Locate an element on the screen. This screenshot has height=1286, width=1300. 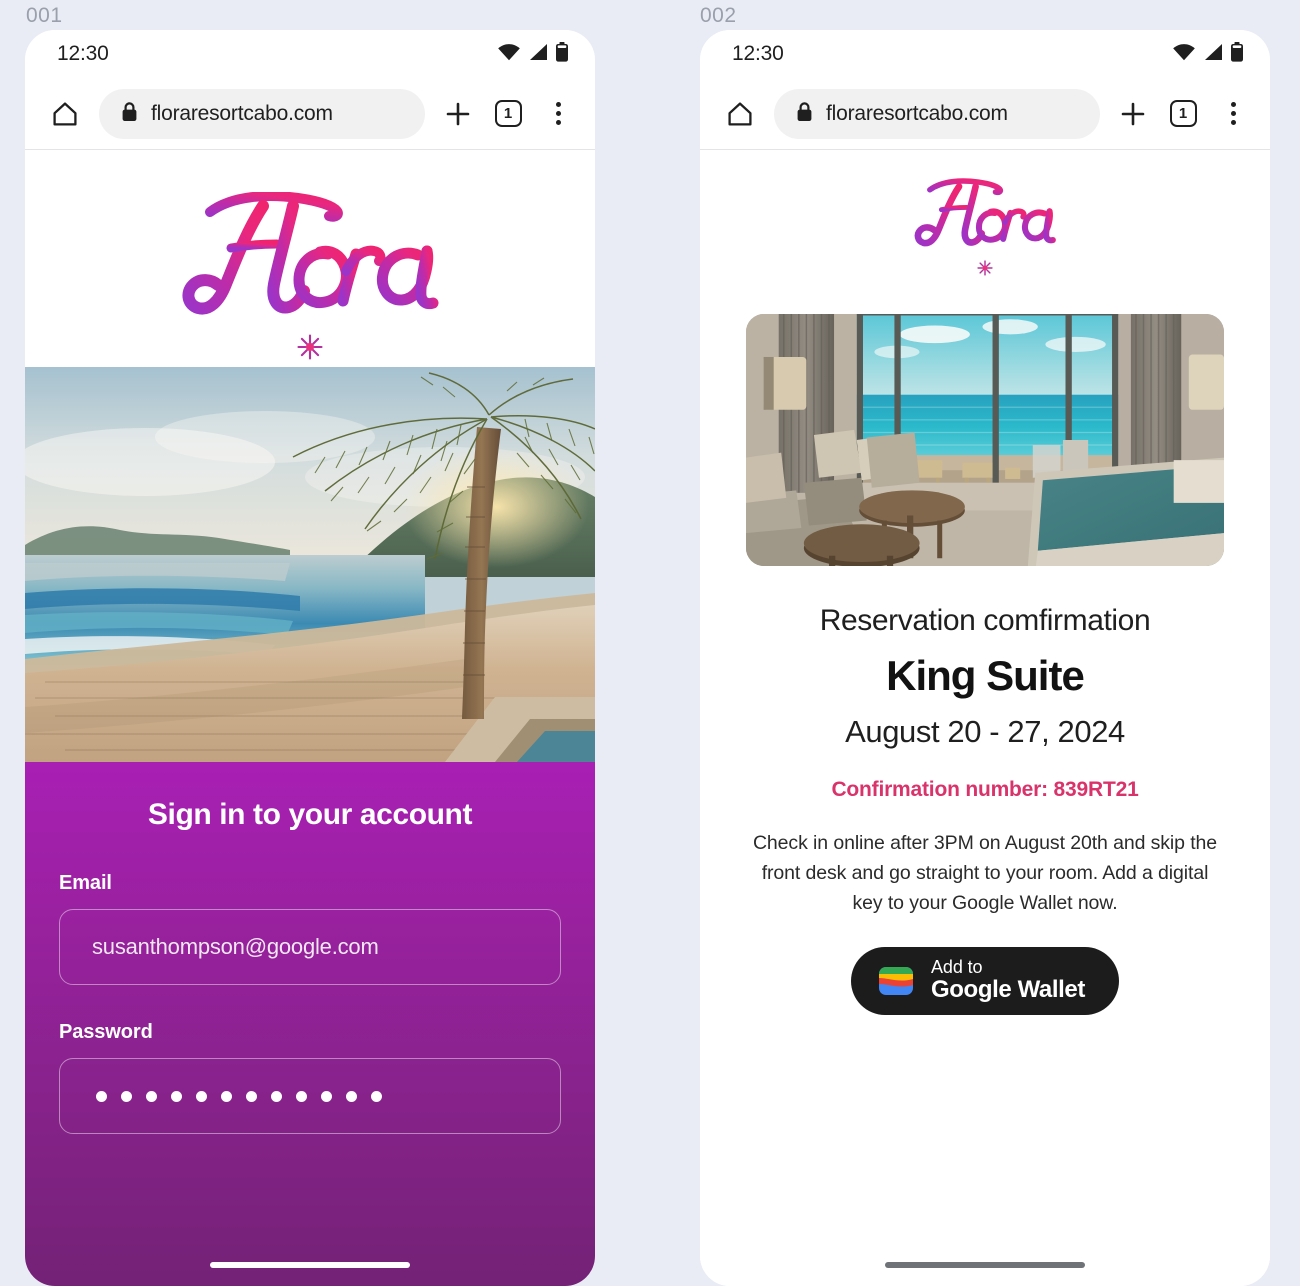
wallet-button-line2: Google Wallet is located at coordinates (1008, 990).